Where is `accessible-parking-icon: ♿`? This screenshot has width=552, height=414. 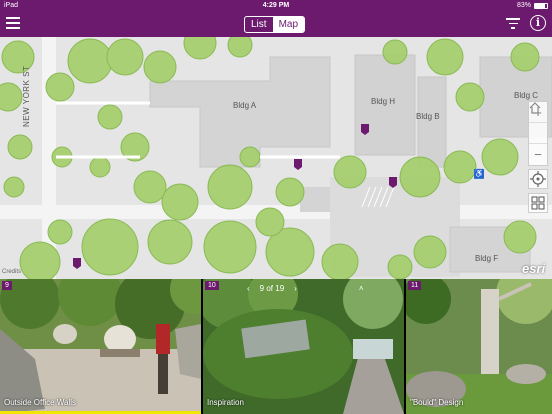 accessible-parking-icon: ♿ is located at coordinates (479, 174).